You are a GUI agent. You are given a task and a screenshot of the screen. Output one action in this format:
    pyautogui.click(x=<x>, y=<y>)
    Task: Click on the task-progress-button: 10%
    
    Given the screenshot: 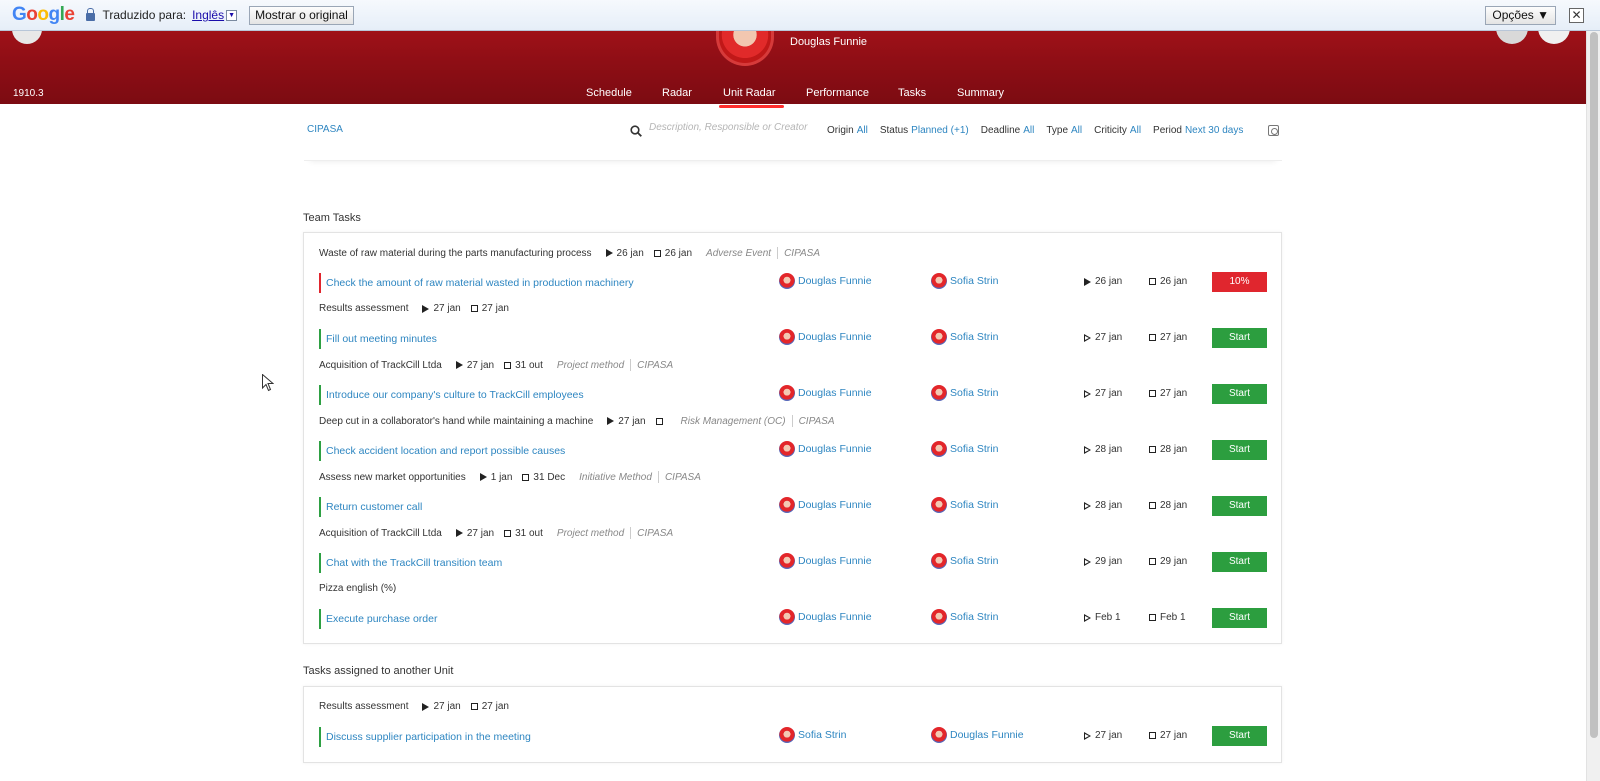 What is the action you would take?
    pyautogui.click(x=1239, y=282)
    